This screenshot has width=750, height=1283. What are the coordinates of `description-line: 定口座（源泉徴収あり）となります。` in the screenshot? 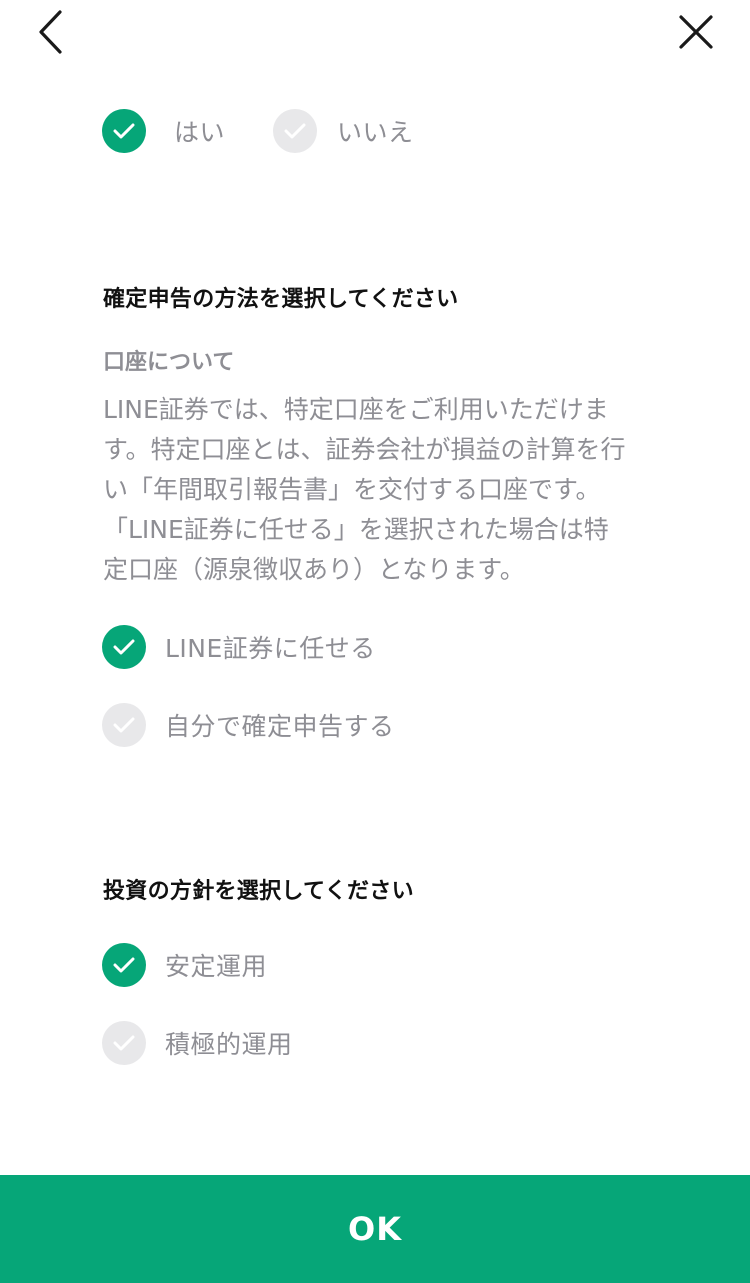 It's located at (314, 569).